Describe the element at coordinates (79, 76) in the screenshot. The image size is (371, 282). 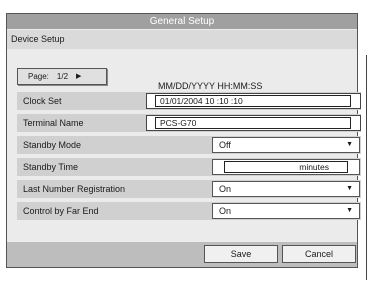
I see `triangle-right-icon: ▶` at that location.